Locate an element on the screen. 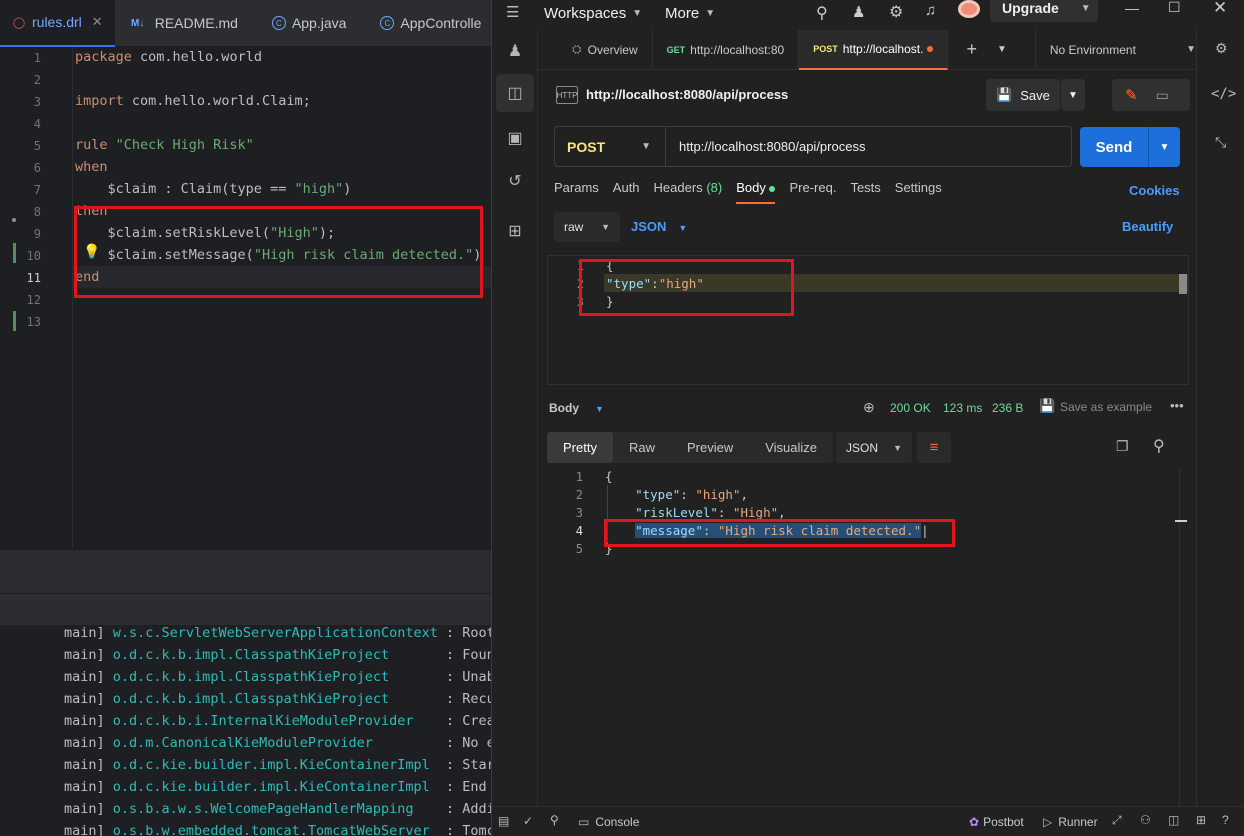 Image resolution: width=1244 pixels, height=836 pixels. more-icon: ••• is located at coordinates (1177, 405).